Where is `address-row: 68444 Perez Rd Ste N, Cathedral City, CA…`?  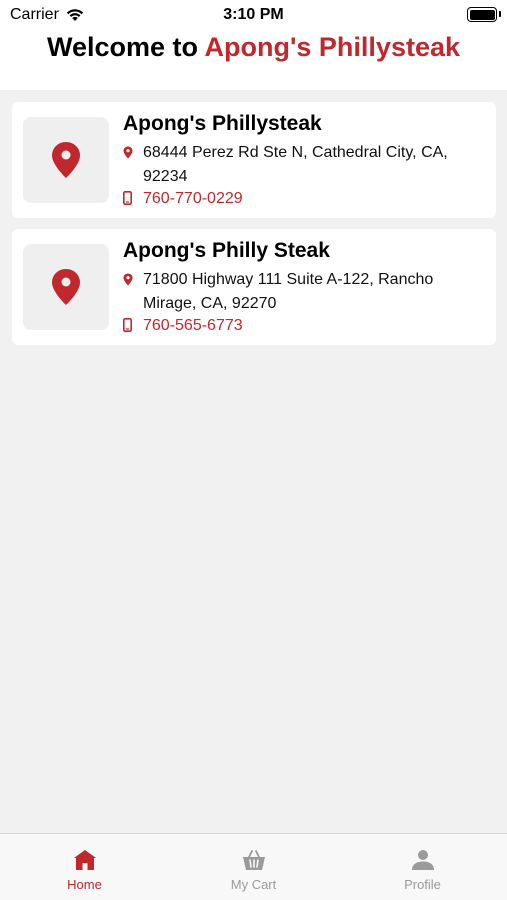
address-row: 68444 Perez Rd Ste N, Cathedral City, CA… is located at coordinates (304, 165).